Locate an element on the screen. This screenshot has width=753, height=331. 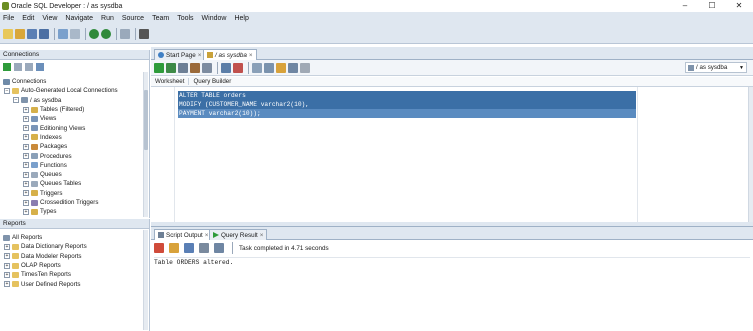
connection-selector: / as sysdba ▼ is located at coordinates (716, 67).